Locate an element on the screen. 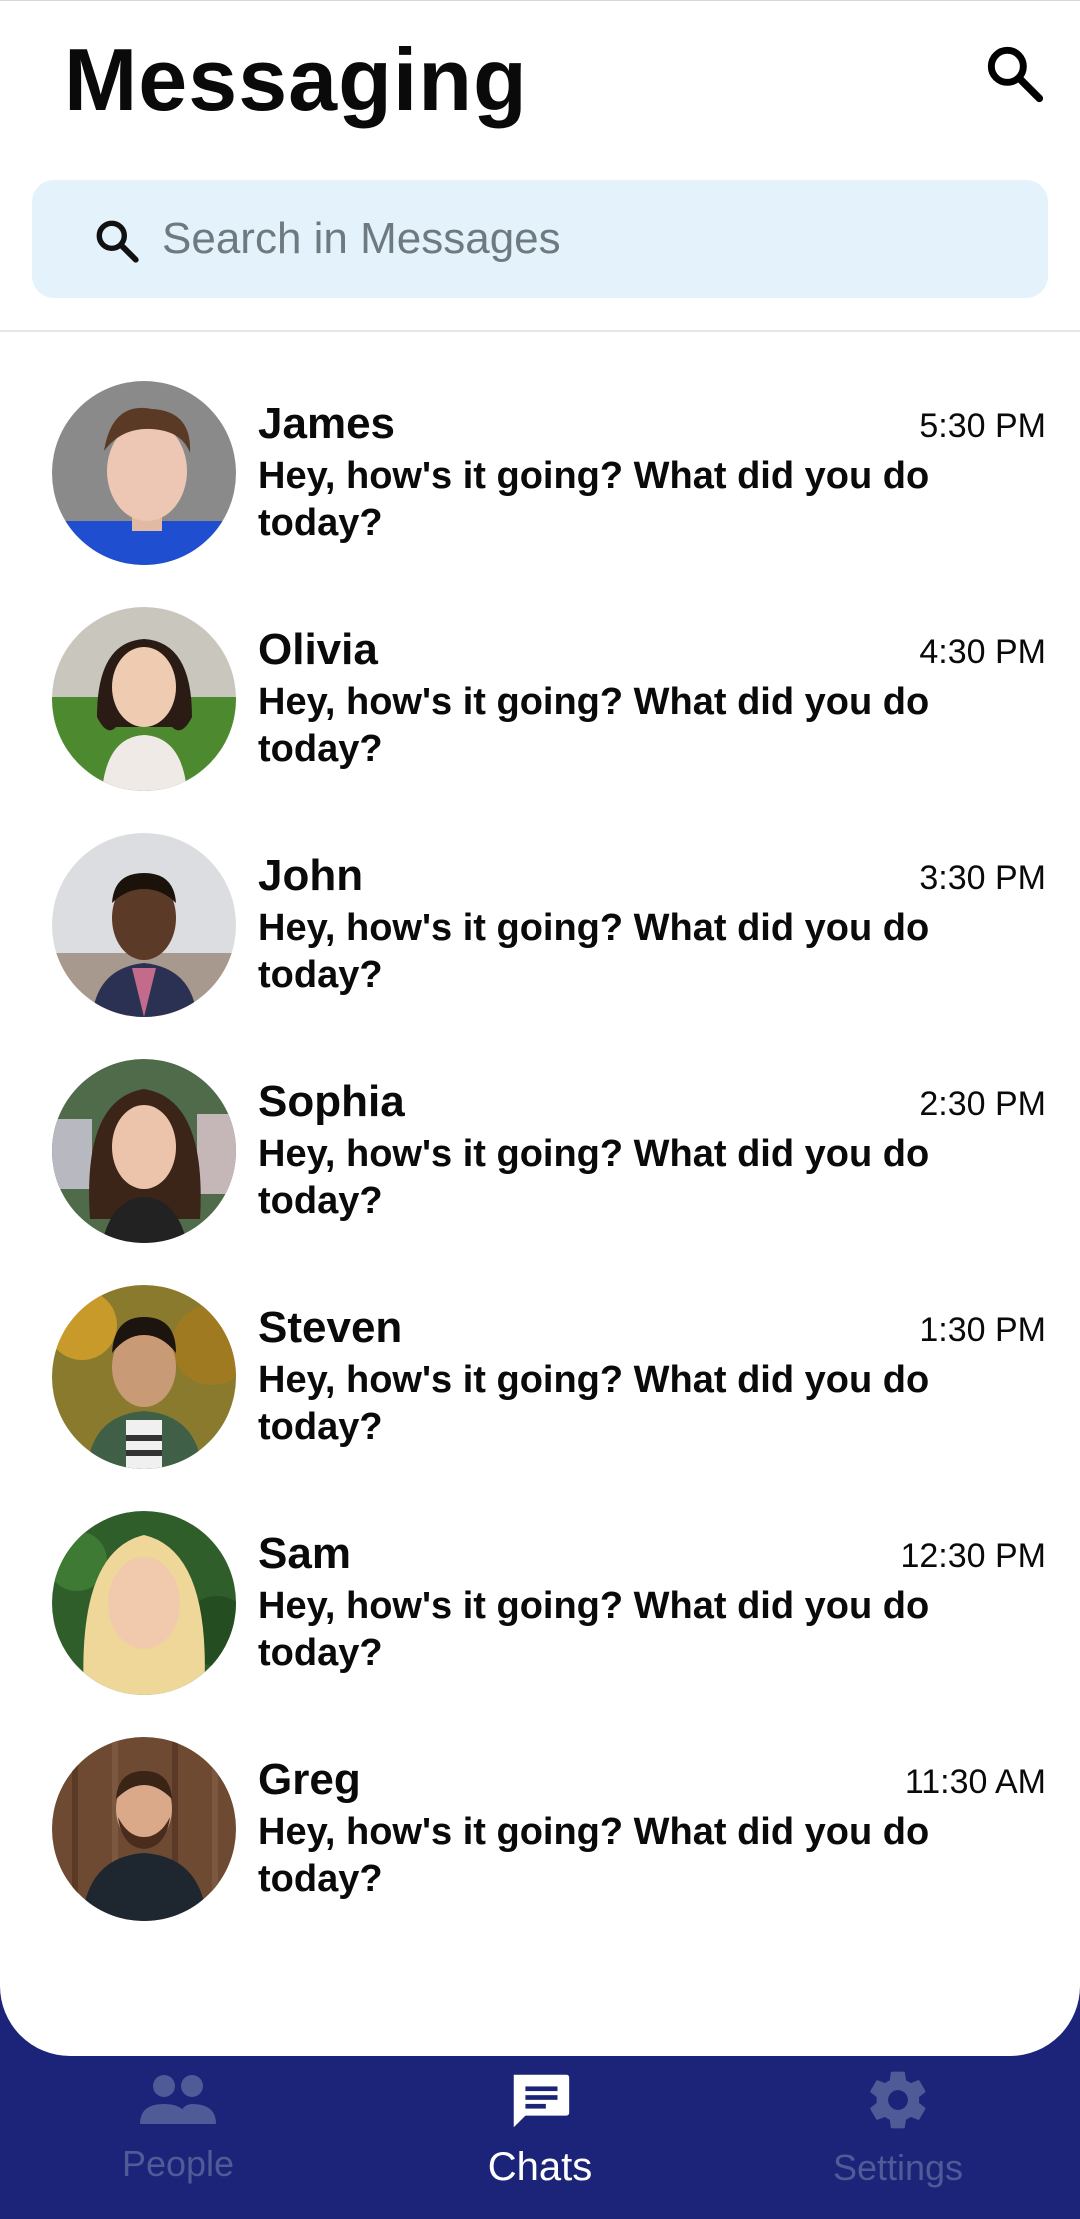 This screenshot has width=1080, height=2219. page-title: Messaging is located at coordinates (296, 79).